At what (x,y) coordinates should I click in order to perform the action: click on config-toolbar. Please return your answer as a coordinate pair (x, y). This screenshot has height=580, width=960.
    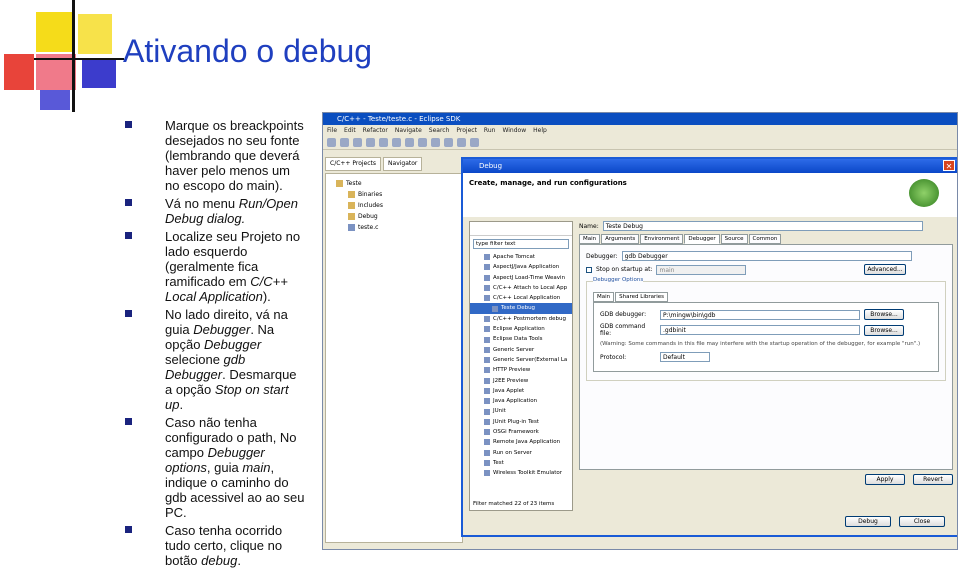
    Looking at the image, I should click on (521, 229).